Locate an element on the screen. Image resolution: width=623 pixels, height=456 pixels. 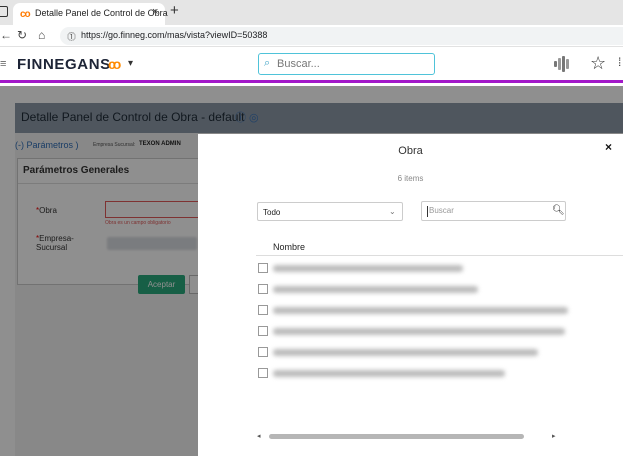
filter-select: Todo ⌄ is located at coordinates (330, 211).